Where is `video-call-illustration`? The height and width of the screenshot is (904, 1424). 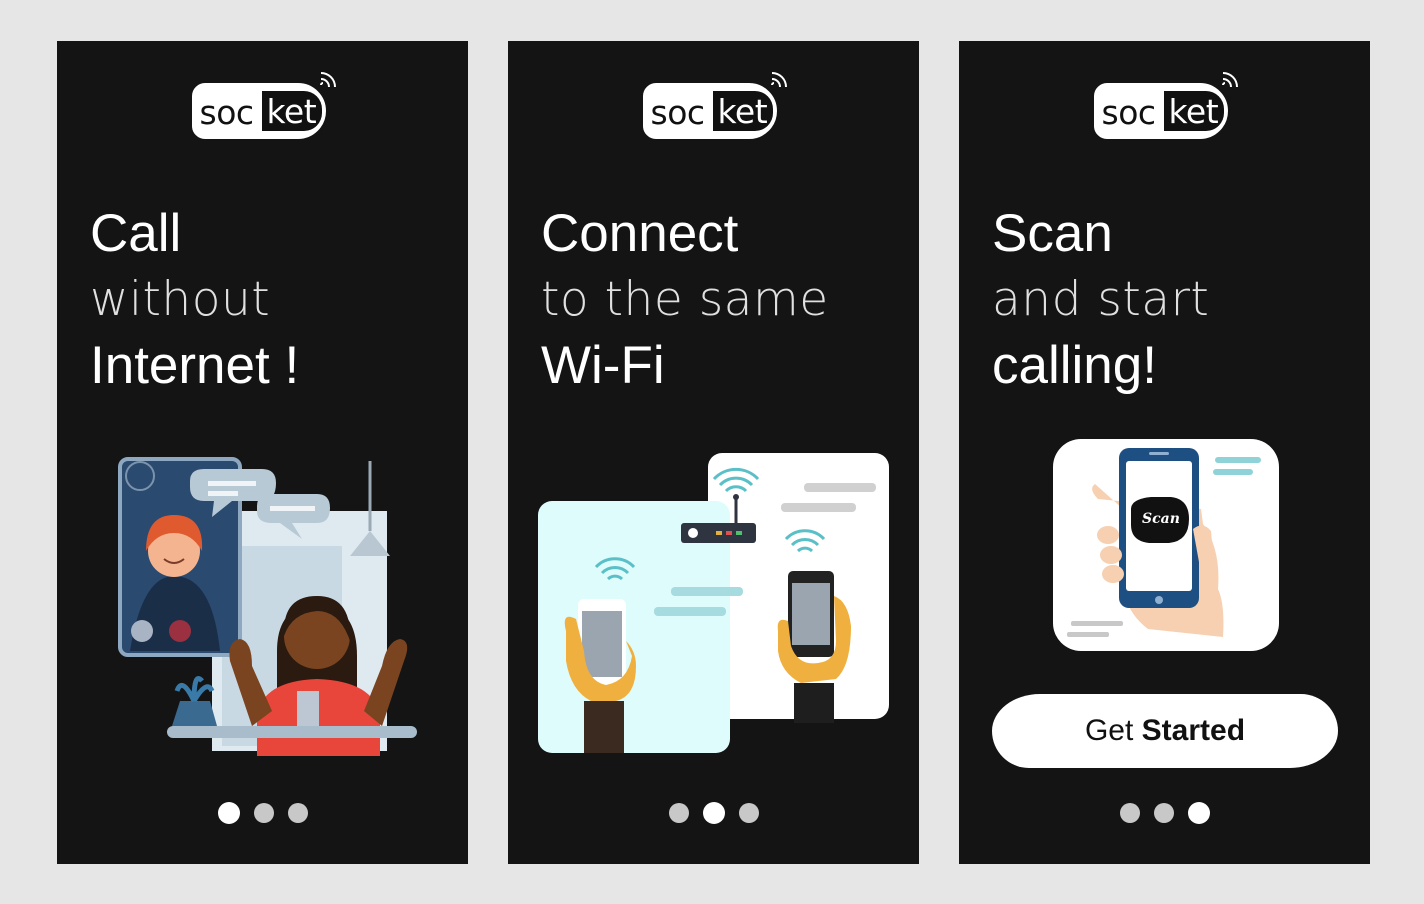
video-call-illustration is located at coordinates (267, 606).